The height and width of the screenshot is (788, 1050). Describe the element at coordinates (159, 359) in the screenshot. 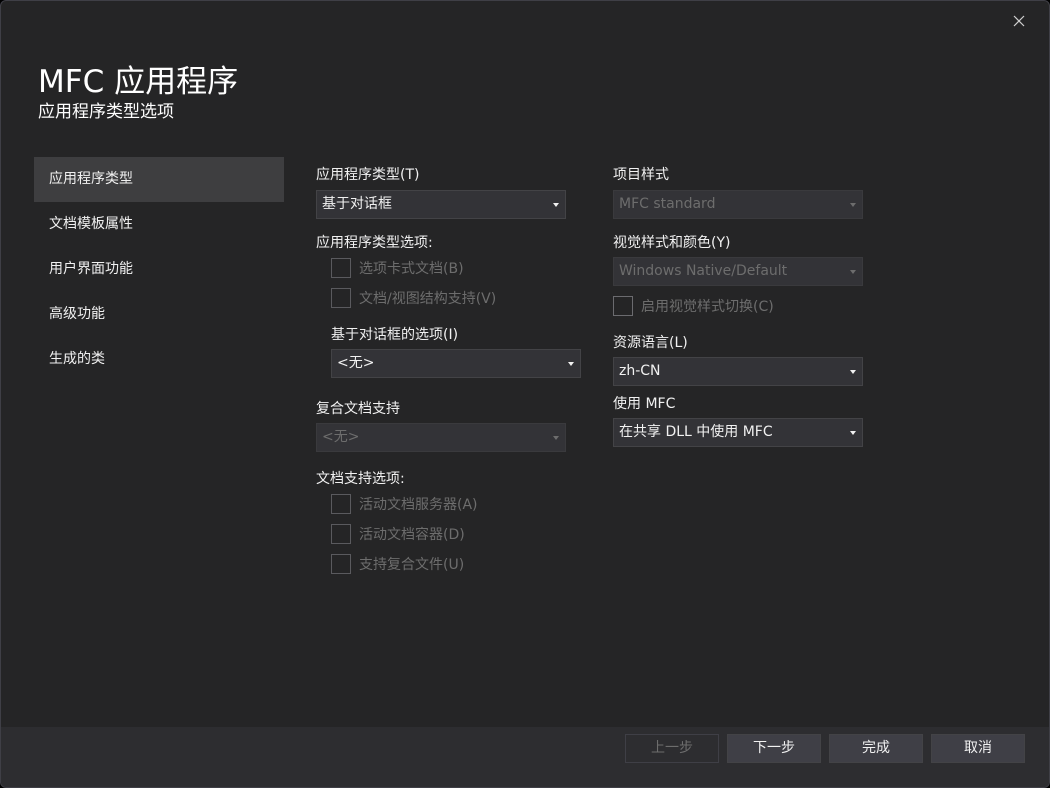

I see `sidebar-item-generated-classes: 生成的类` at that location.